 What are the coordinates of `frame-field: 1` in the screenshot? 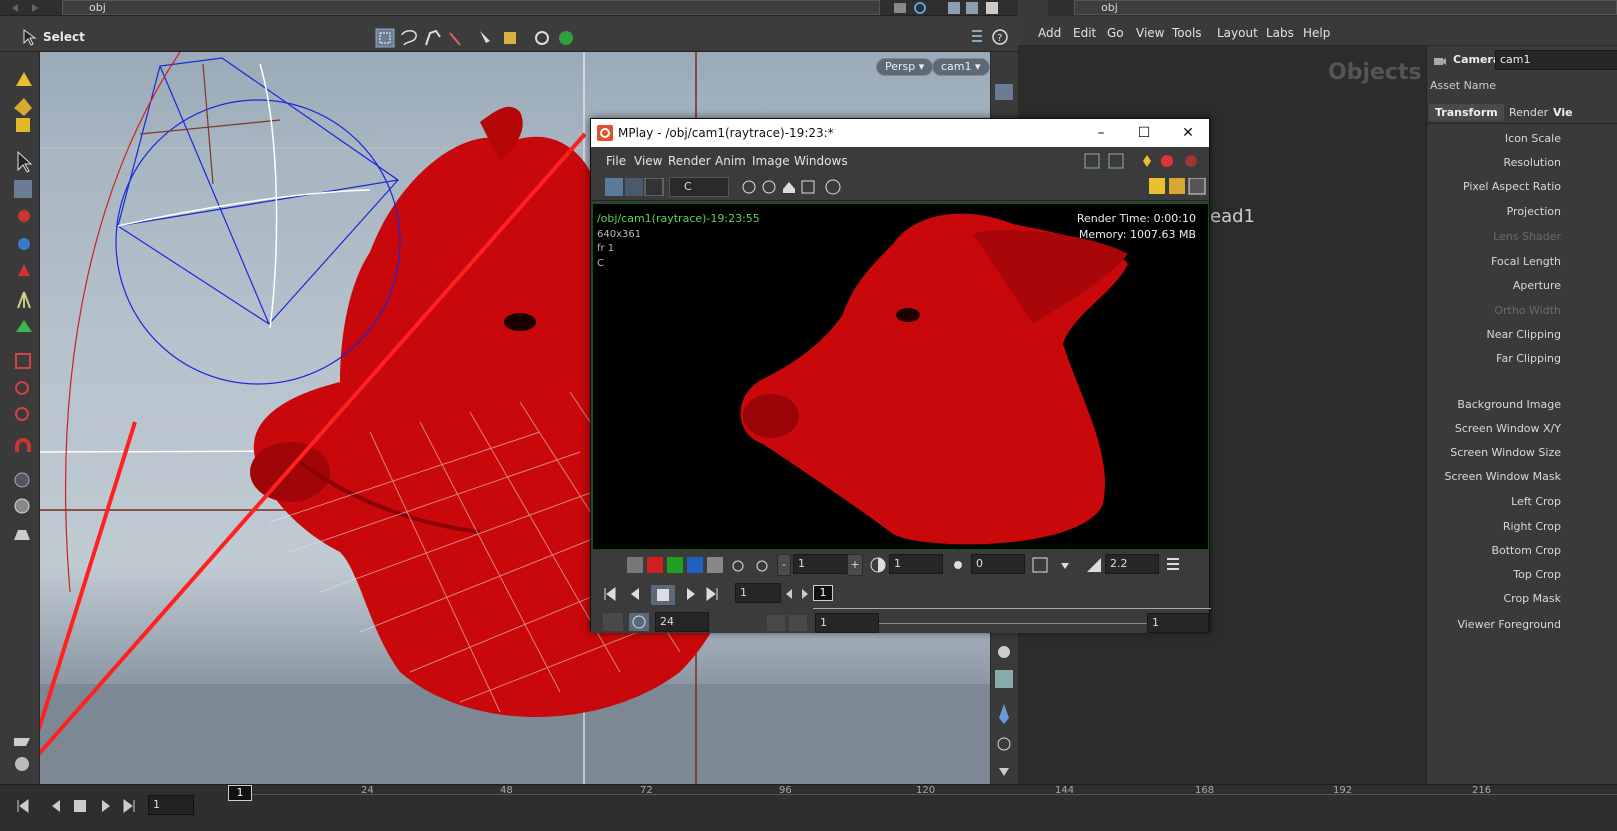 It's located at (171, 805).